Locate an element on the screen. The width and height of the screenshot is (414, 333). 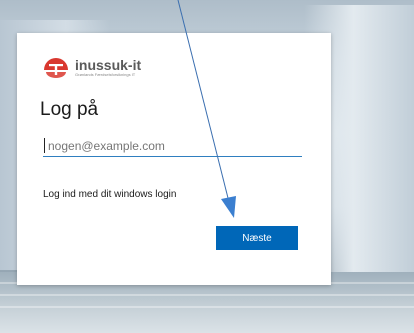
brand-logo-icon is located at coordinates (56, 68).